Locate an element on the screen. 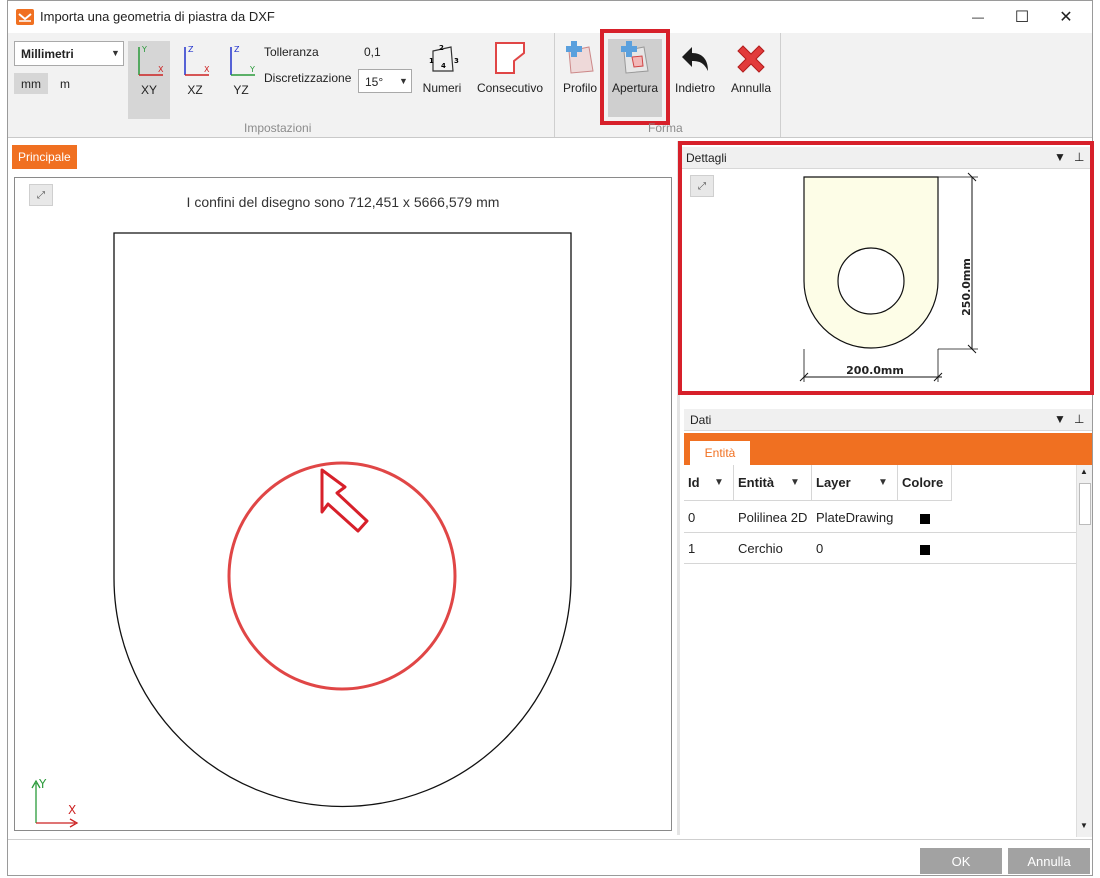 The image size is (1100, 878). close-button: ✕ is located at coordinates (1066, 17).